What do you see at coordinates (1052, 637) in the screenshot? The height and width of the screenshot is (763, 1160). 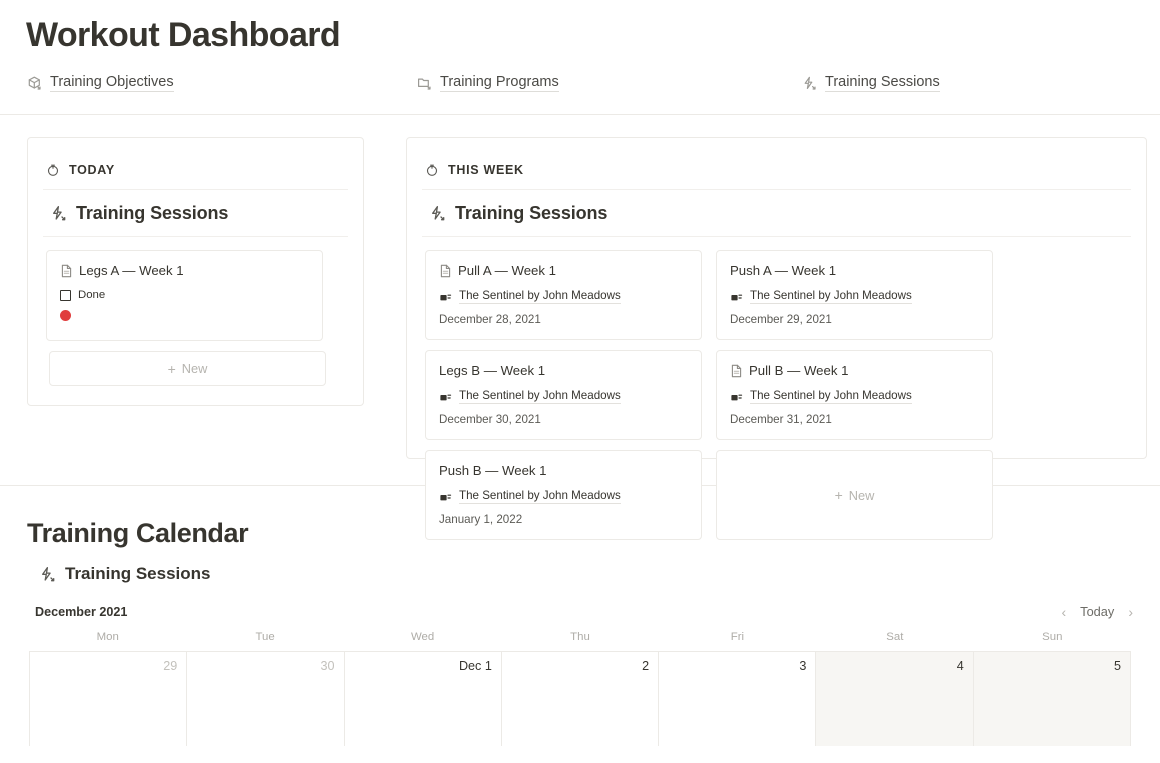 I see `calendar-day-header: Sun` at bounding box center [1052, 637].